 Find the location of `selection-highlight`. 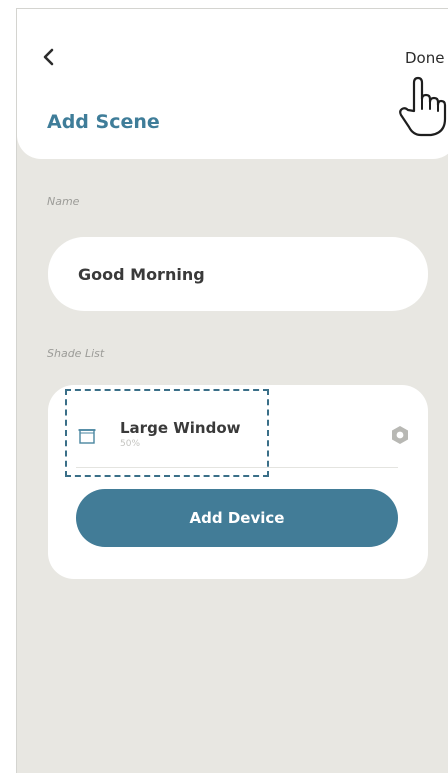

selection-highlight is located at coordinates (167, 433).